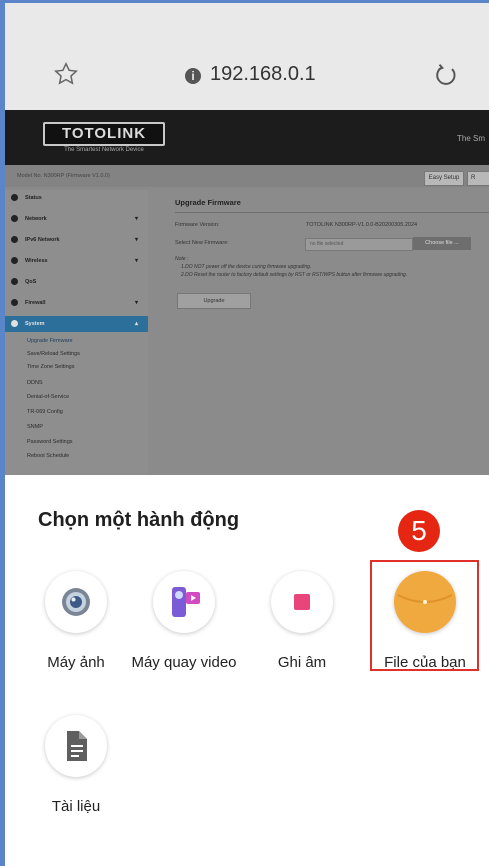 The height and width of the screenshot is (866, 489). I want to click on firmware-file-input: no file selected, so click(359, 244).